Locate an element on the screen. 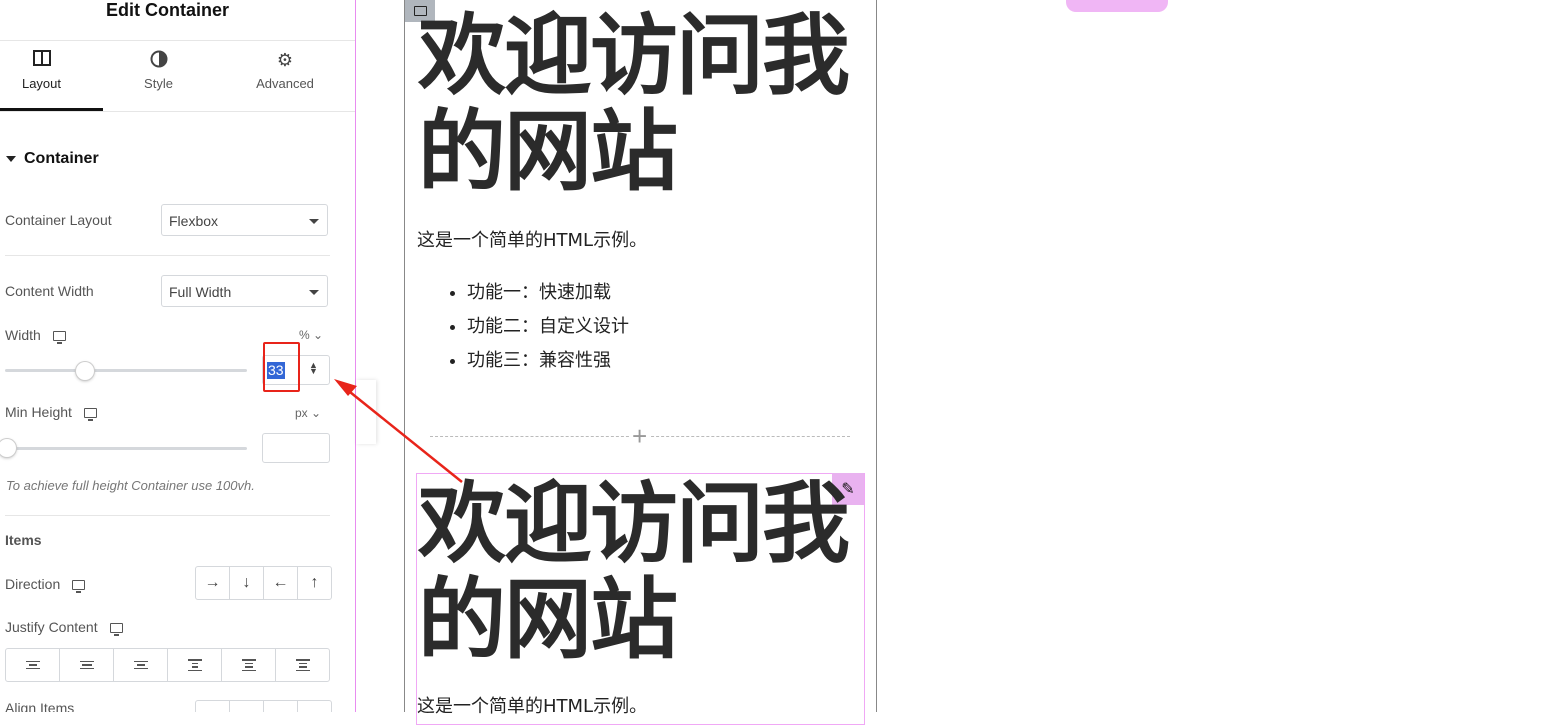 This screenshot has width=1564, height=725. annotation-arrow is located at coordinates (398, 431).